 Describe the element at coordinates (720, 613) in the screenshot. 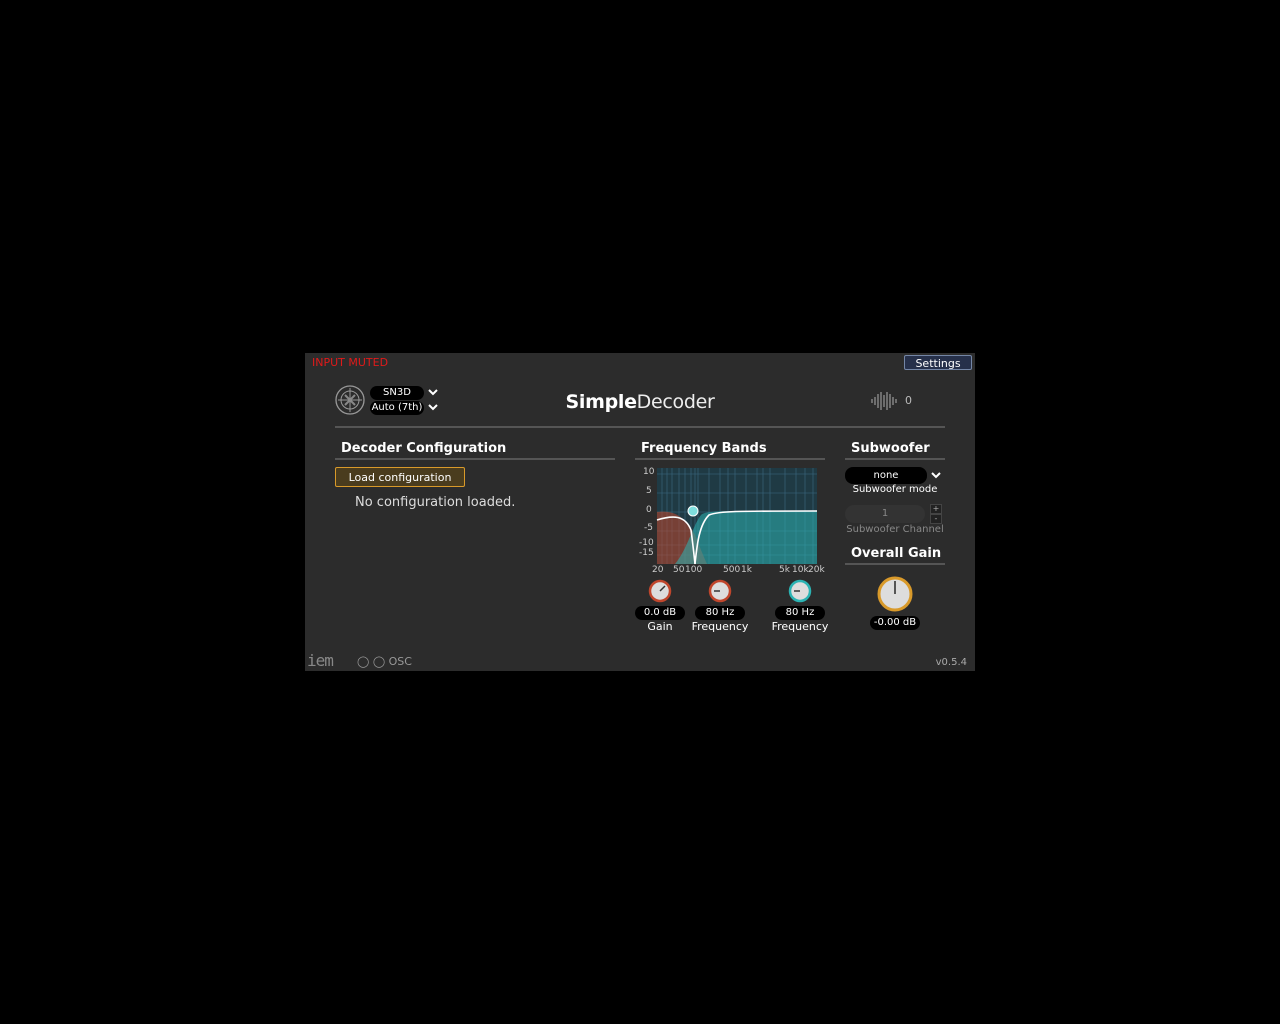

I see `lowpass-frequency-value: 80 Hz` at that location.